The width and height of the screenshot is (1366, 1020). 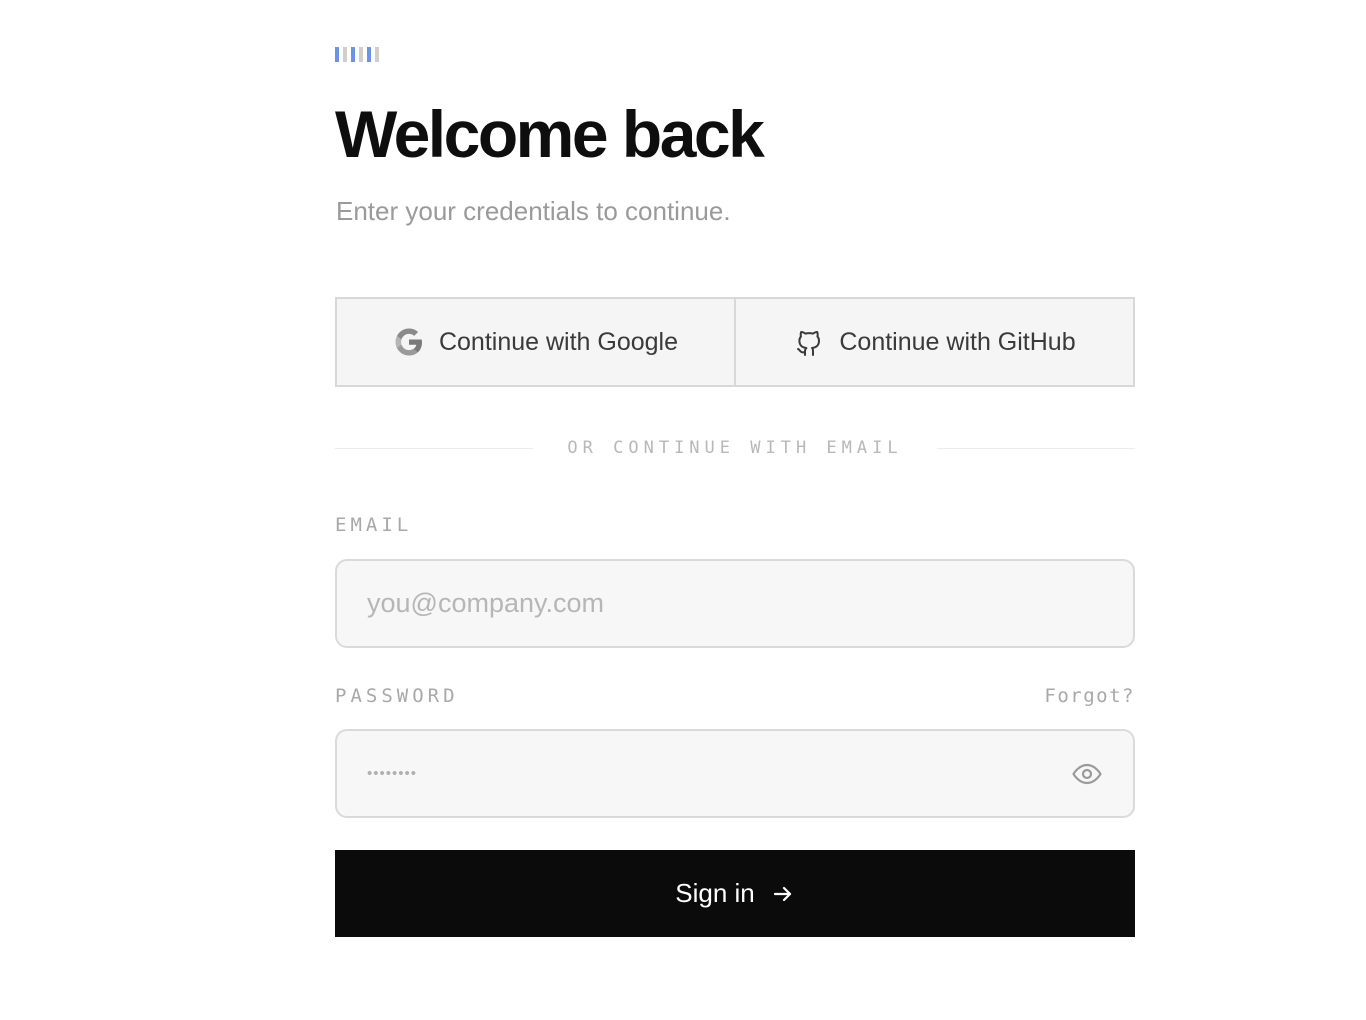 I want to click on sign-in-button: Sign in, so click(x=735, y=893).